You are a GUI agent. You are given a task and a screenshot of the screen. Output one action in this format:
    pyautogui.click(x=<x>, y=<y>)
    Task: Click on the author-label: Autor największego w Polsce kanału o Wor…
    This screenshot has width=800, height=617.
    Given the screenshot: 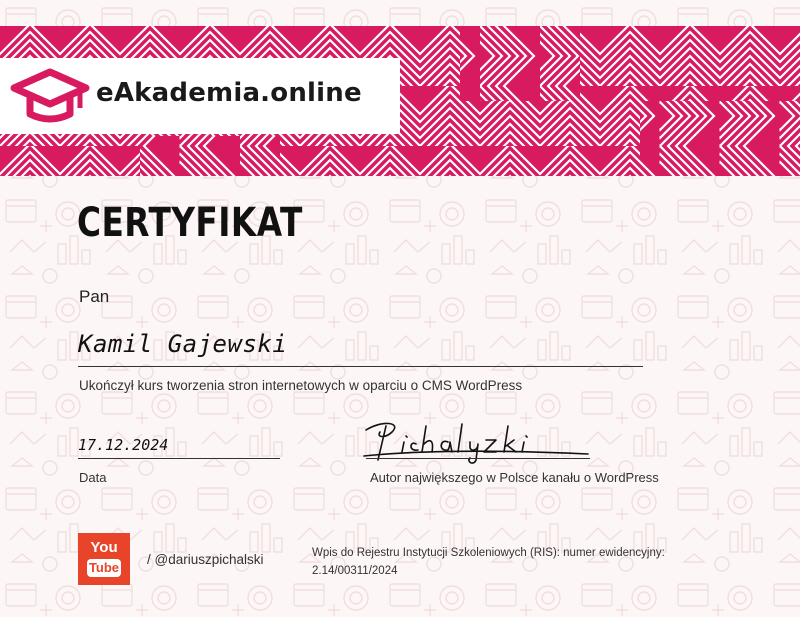 What is the action you would take?
    pyautogui.click(x=514, y=477)
    